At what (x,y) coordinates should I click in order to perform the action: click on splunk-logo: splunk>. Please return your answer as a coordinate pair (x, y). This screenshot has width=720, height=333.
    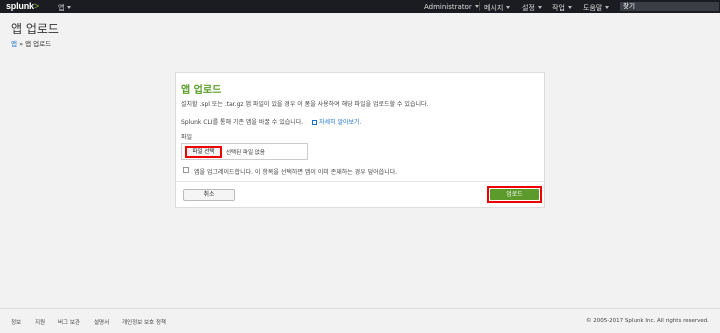
    Looking at the image, I should click on (22, 6).